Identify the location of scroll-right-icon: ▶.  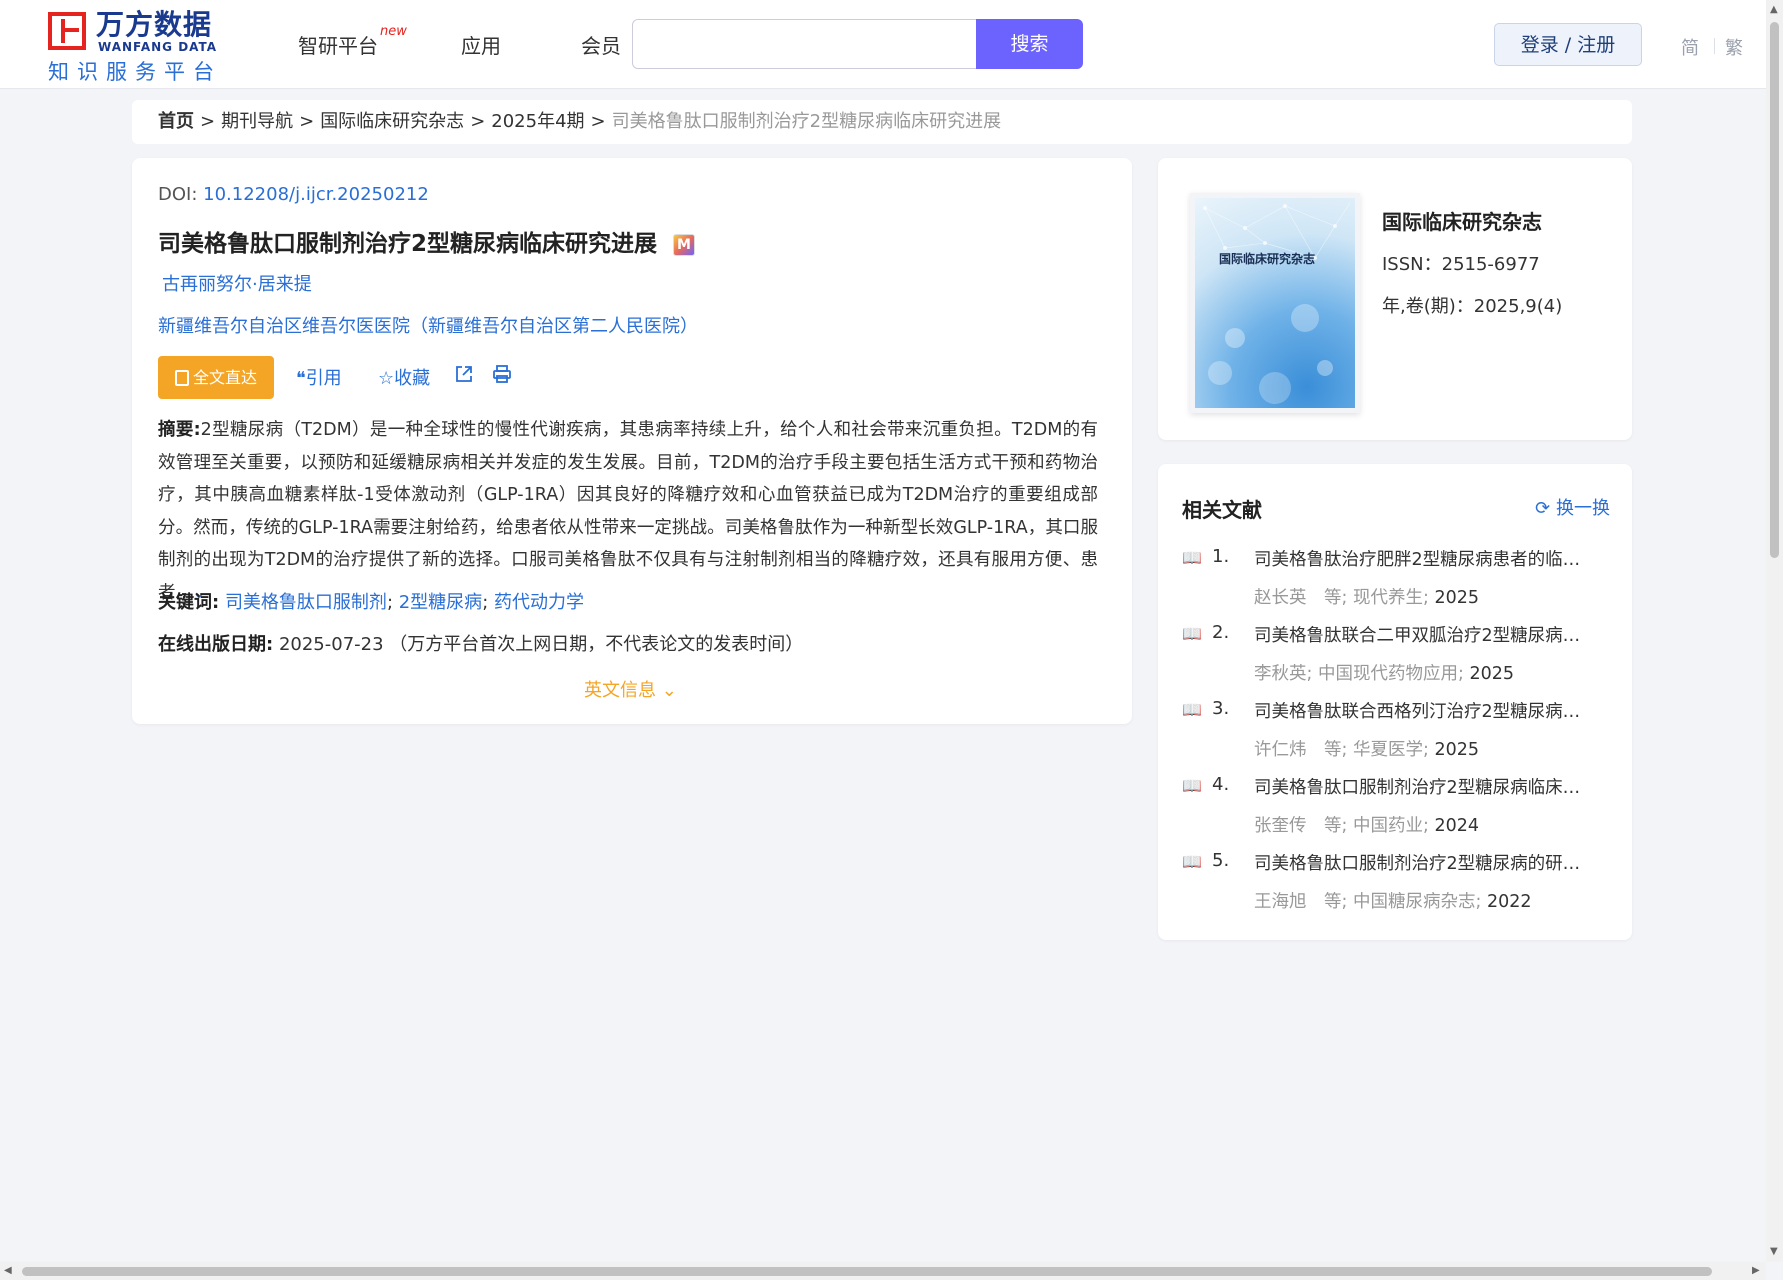
(1756, 1270).